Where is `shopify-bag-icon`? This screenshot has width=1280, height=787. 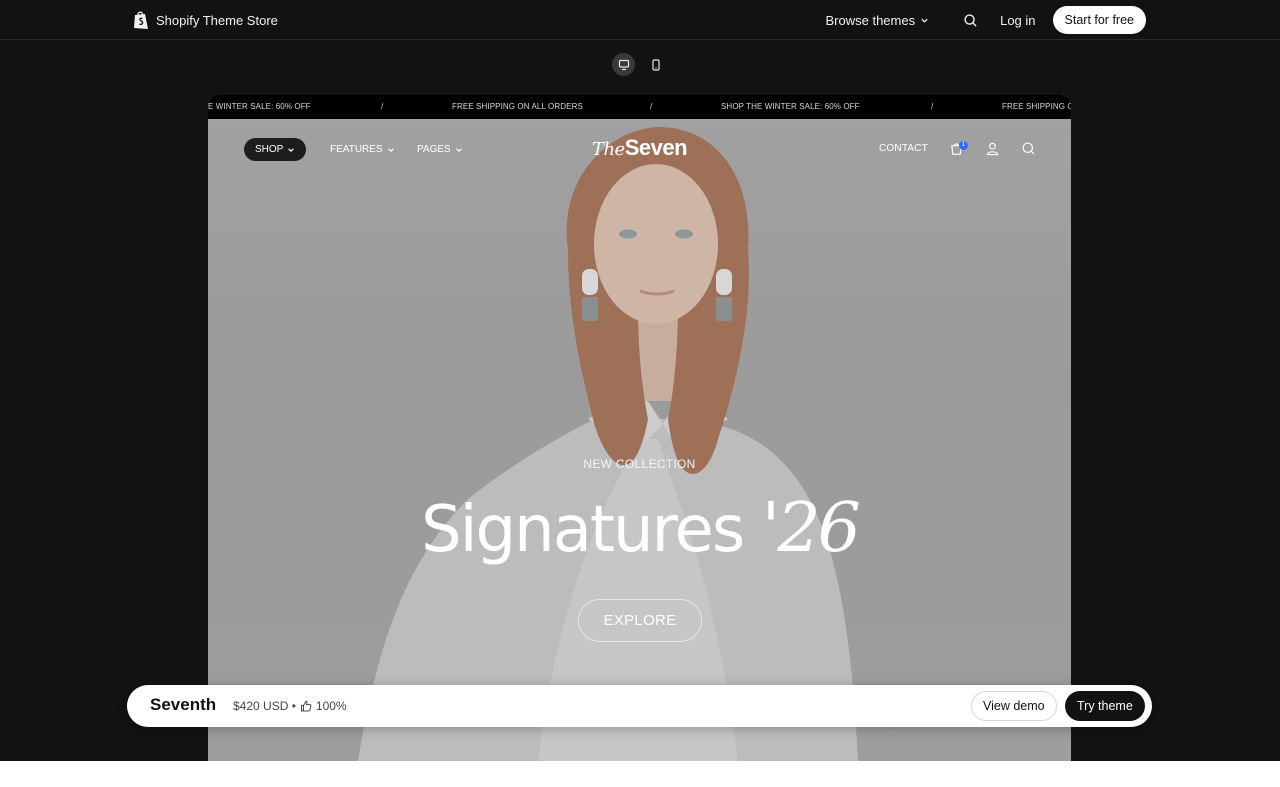
shopify-bag-icon is located at coordinates (141, 20).